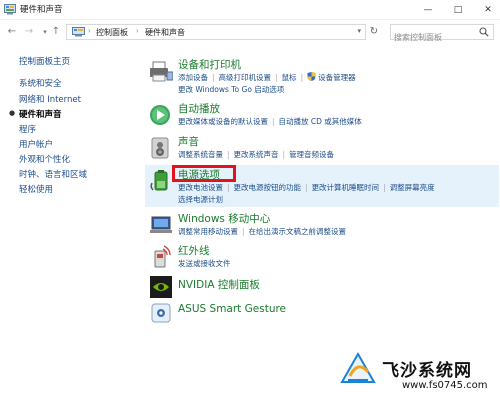 This screenshot has width=500, height=404. Describe the element at coordinates (224, 218) in the screenshot. I see `category-title: Windows 移动中心` at that location.